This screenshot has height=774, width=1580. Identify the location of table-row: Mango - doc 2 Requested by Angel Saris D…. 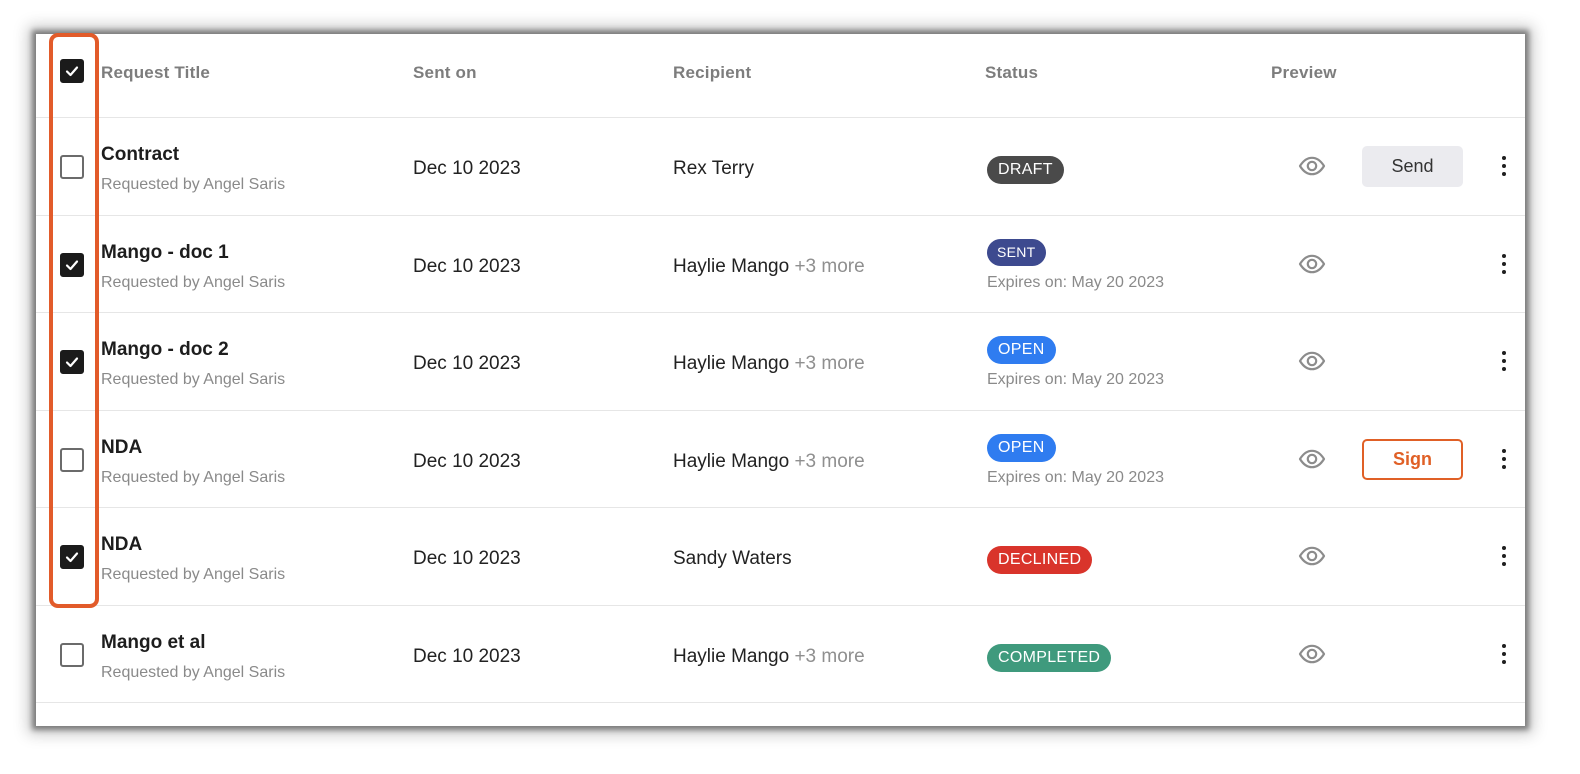
(780, 362).